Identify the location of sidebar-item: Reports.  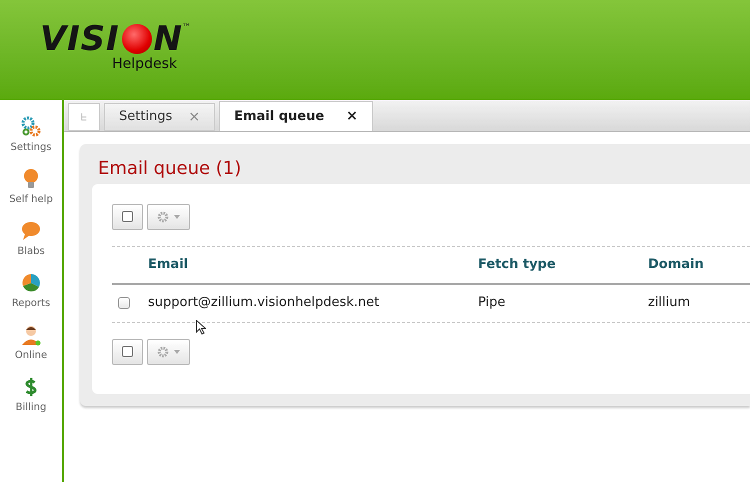
(31, 291).